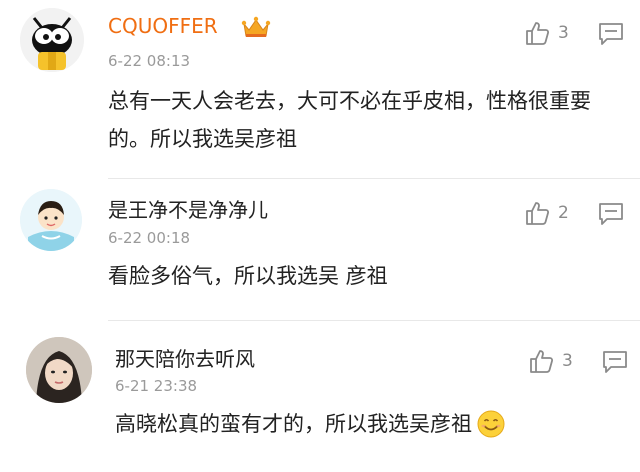  Describe the element at coordinates (563, 213) in the screenshot. I see `like-count: 2` at that location.